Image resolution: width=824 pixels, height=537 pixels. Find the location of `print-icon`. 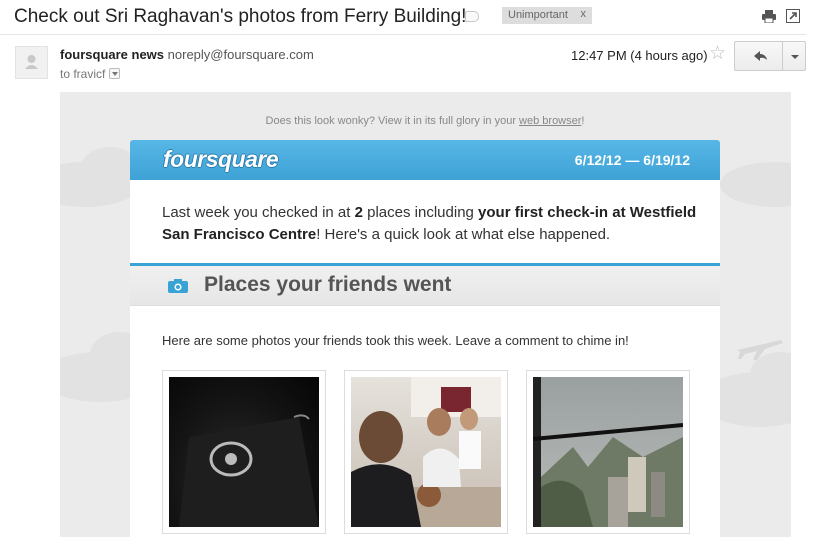

print-icon is located at coordinates (769, 16).